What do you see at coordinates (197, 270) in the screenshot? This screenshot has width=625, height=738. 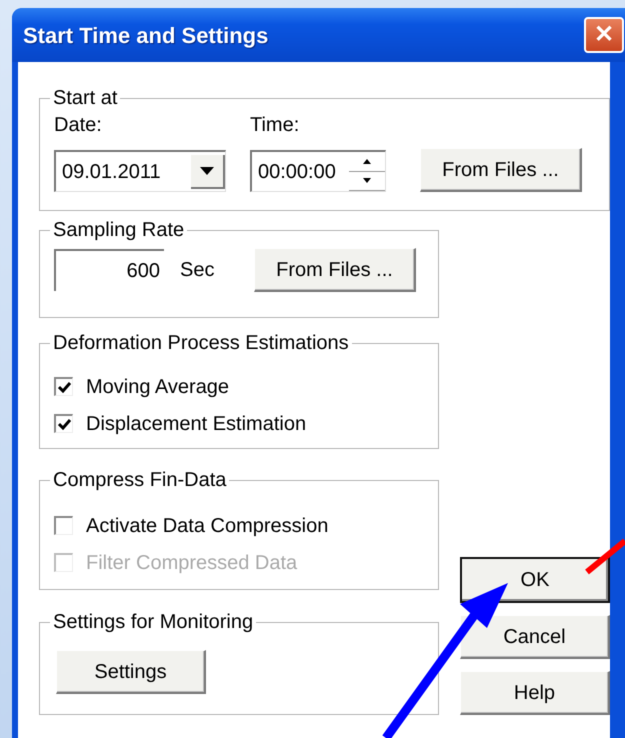 I see `unit-label: Sec` at bounding box center [197, 270].